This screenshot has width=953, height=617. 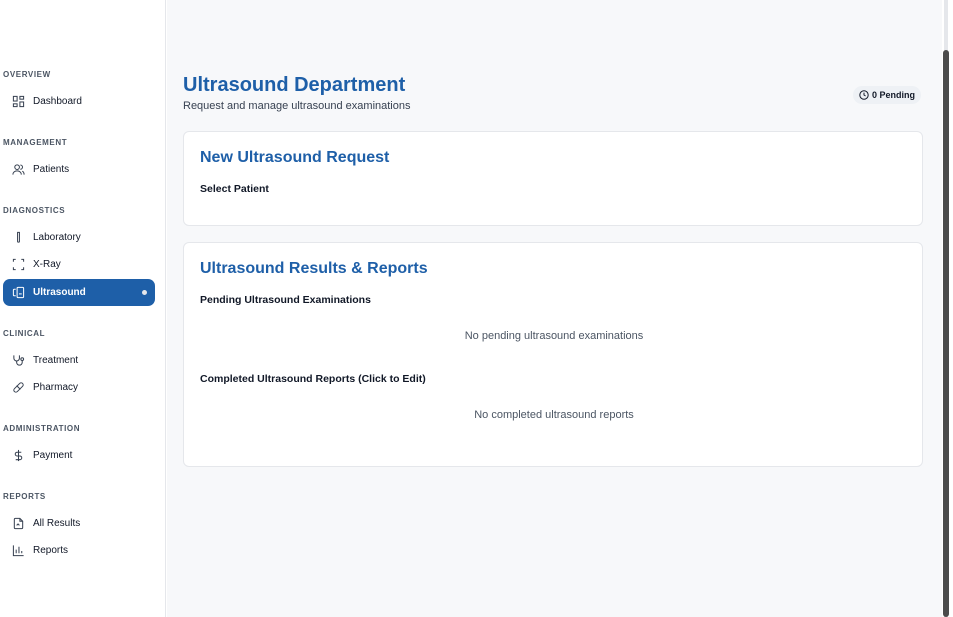 I want to click on sidebar-item-label: Laboratory, so click(x=57, y=237).